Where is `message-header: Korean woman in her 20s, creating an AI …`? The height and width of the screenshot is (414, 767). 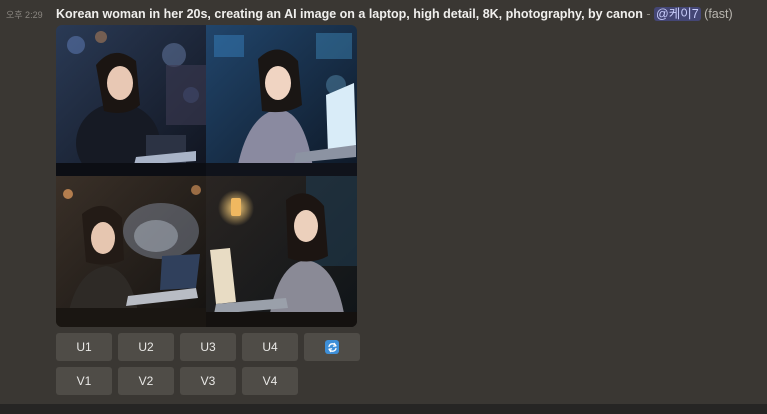
message-header: Korean woman in her 20s, creating an AI … is located at coordinates (394, 14).